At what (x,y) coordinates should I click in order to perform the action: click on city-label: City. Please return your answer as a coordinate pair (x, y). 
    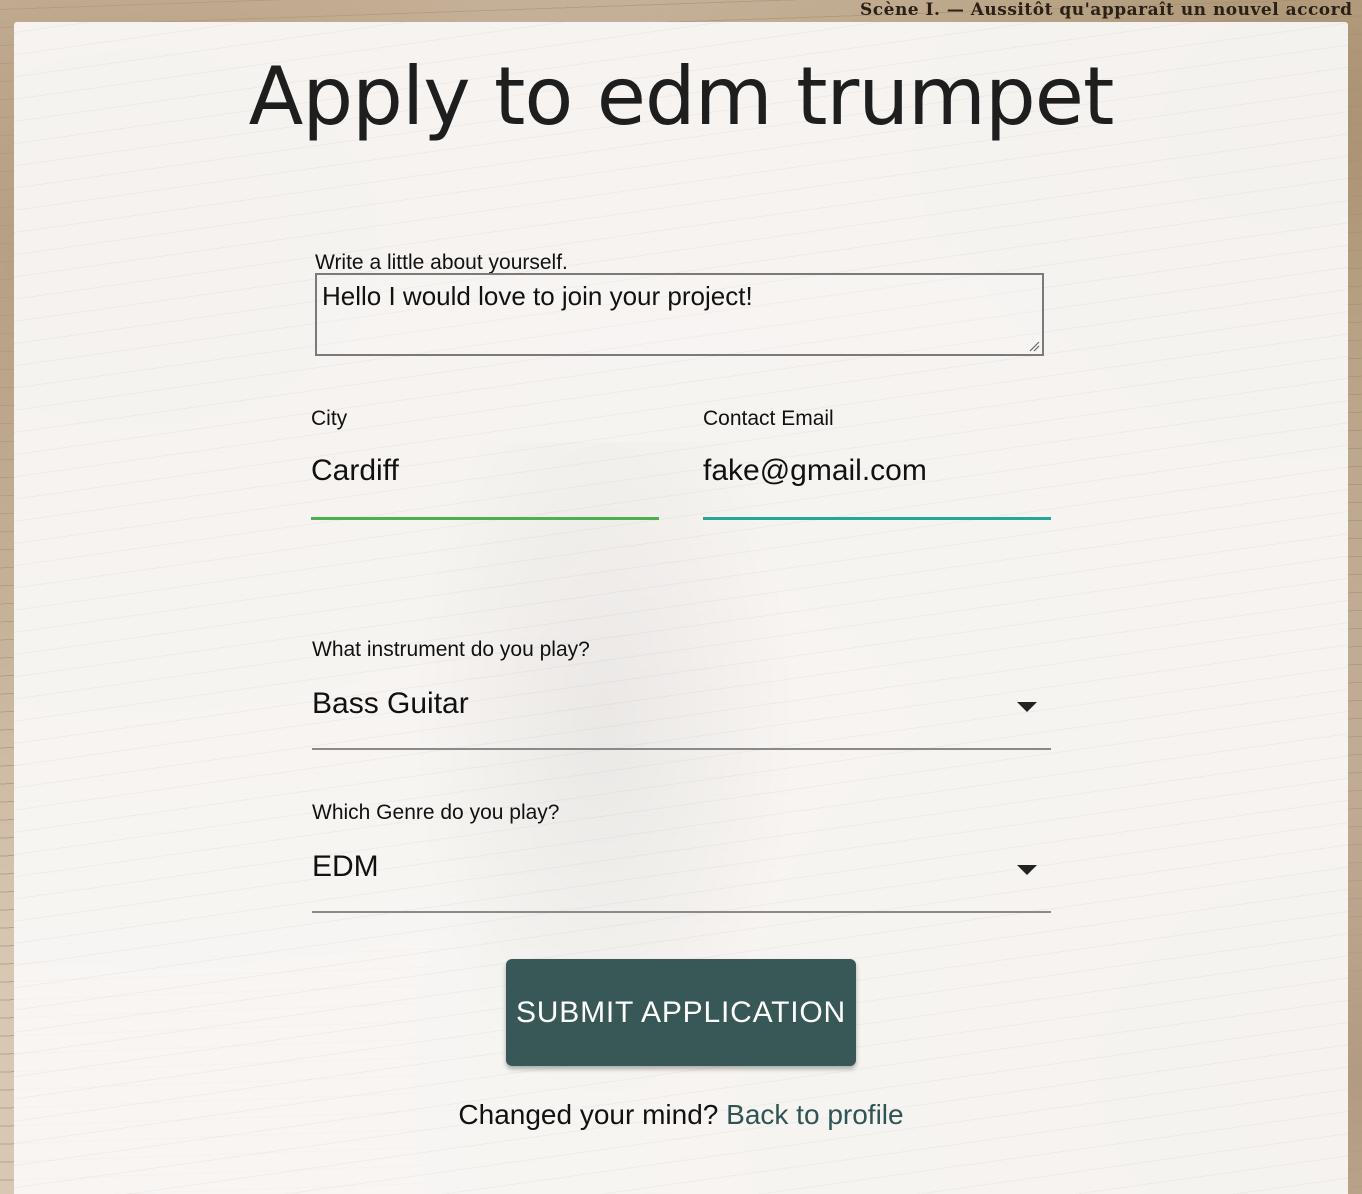
    Looking at the image, I should click on (329, 418).